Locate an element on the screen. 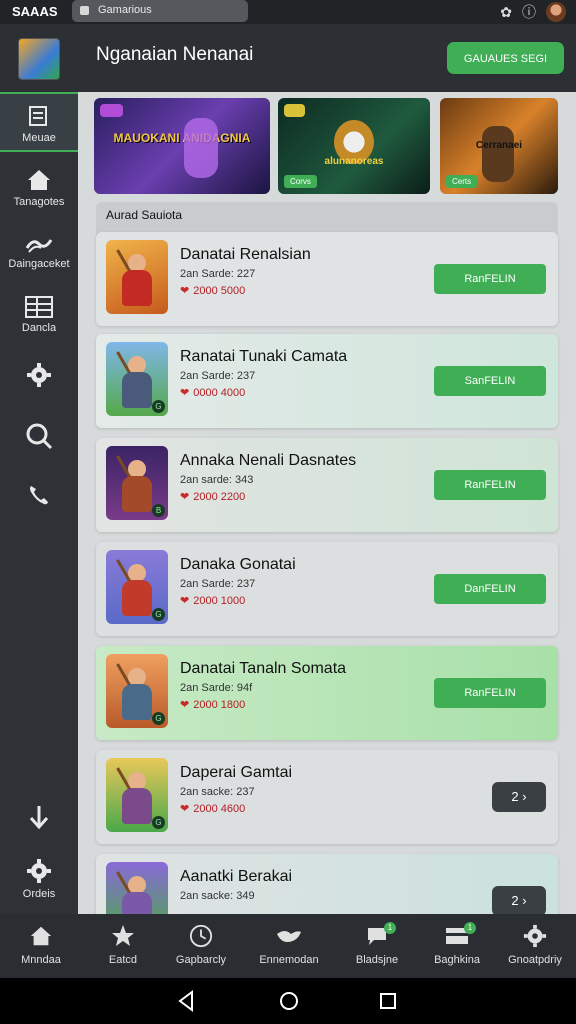 Image resolution: width=576 pixels, height=1024 pixels. tab-label: Eatcd is located at coordinates (123, 960).